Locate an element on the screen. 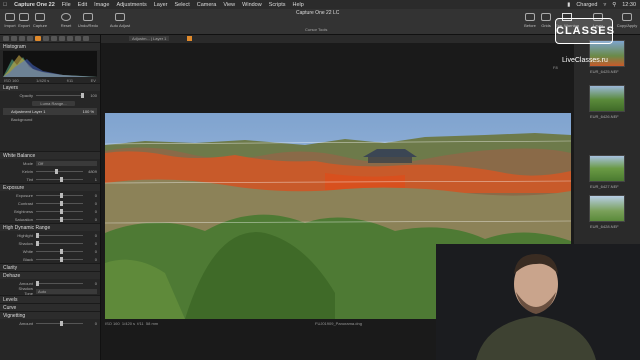 The width and height of the screenshot is (640, 360). hdr-header: High Dynamic Range is located at coordinates (50, 227).